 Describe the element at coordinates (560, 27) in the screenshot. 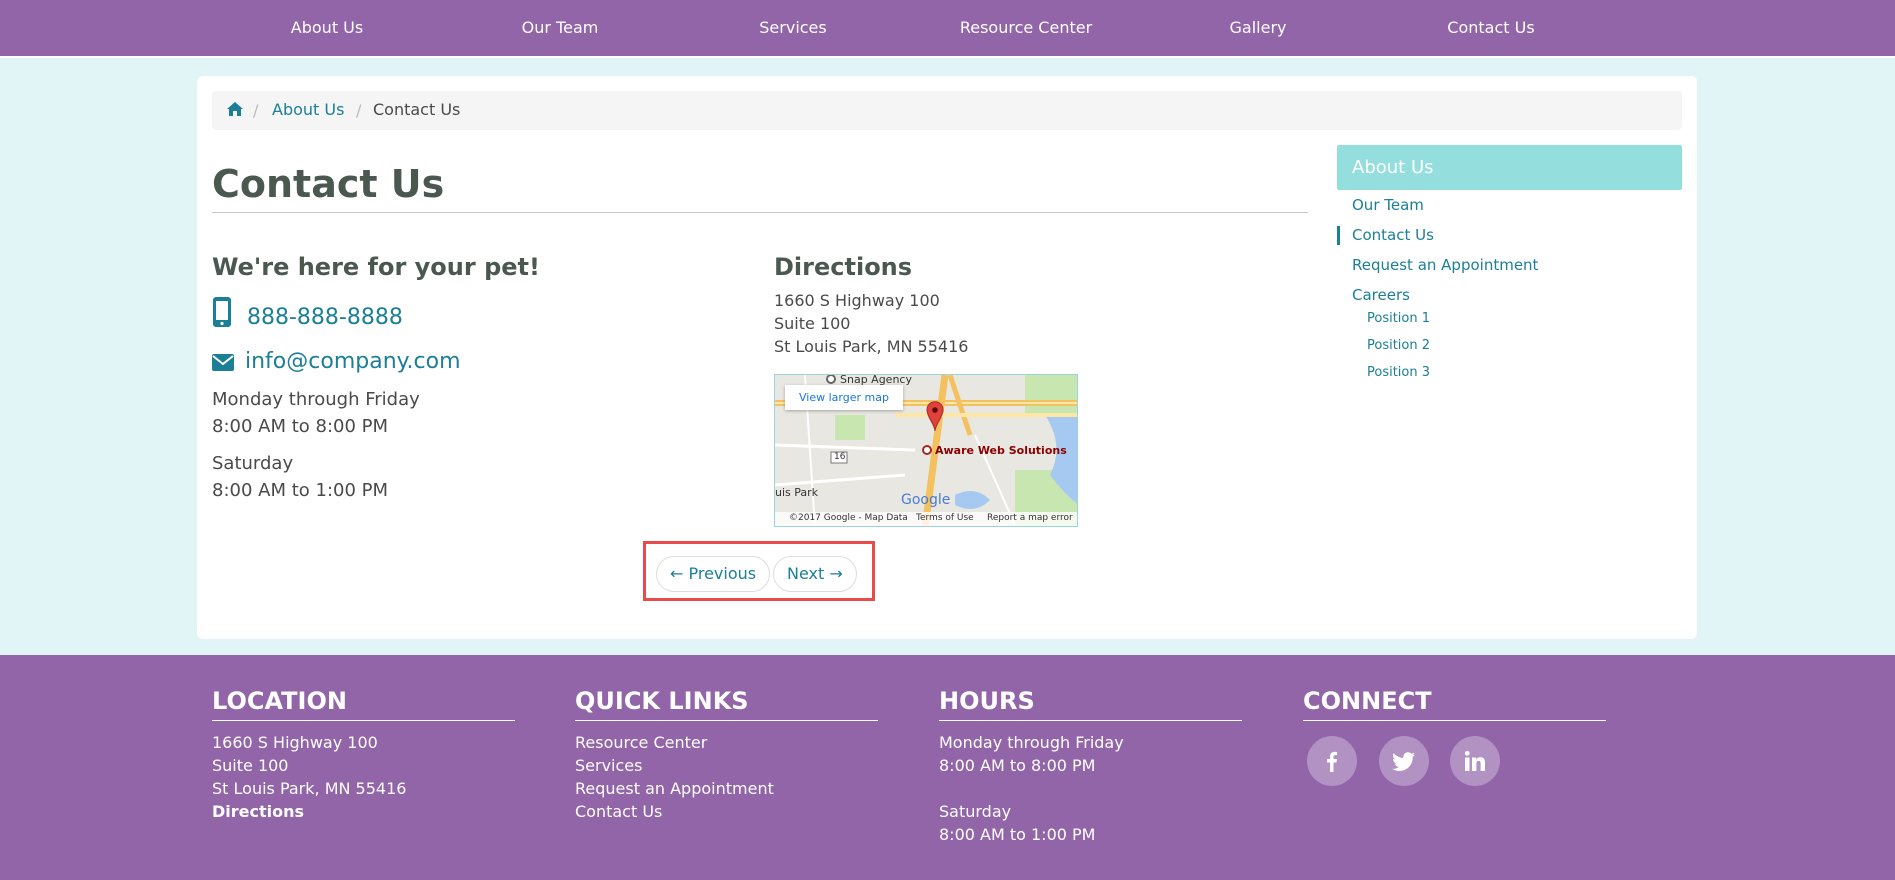

I see `nav-our-team: Our Team` at that location.